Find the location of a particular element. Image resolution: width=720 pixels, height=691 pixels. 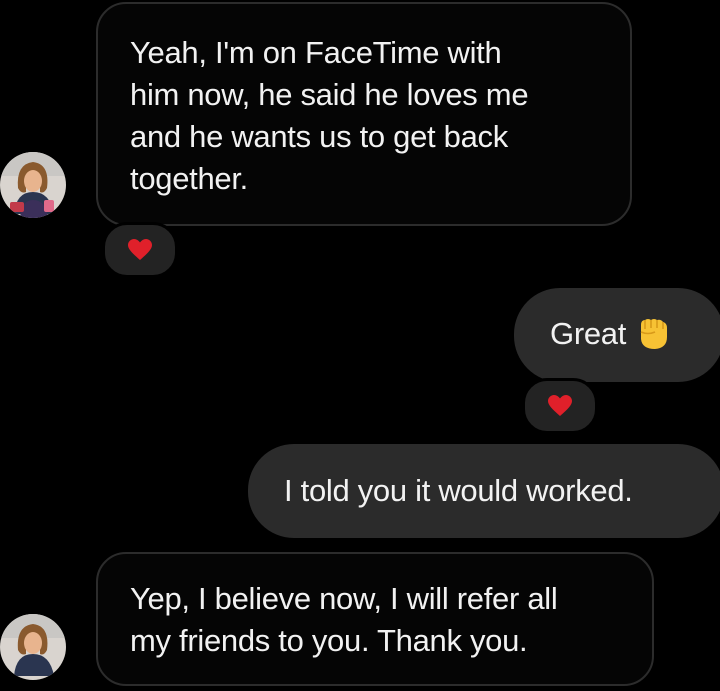

outgoing-message-bubble: Great is located at coordinates (617, 335).